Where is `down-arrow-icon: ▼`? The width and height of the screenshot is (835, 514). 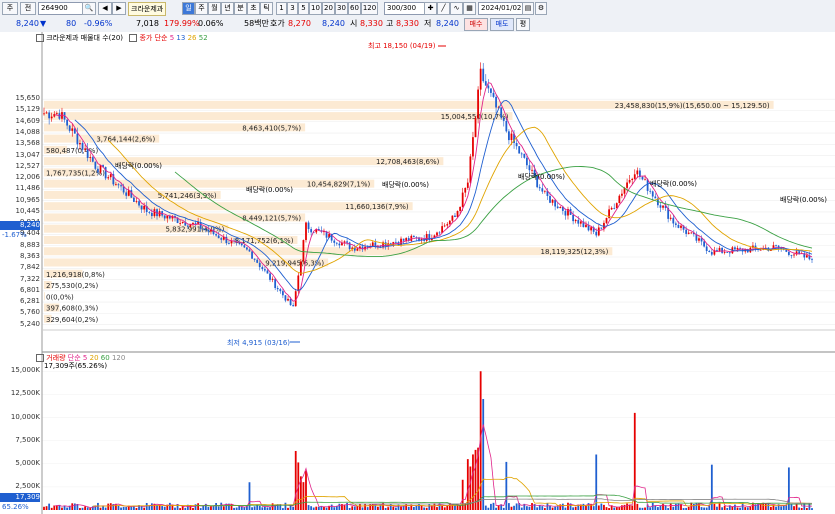 down-arrow-icon: ▼ is located at coordinates (43, 23).